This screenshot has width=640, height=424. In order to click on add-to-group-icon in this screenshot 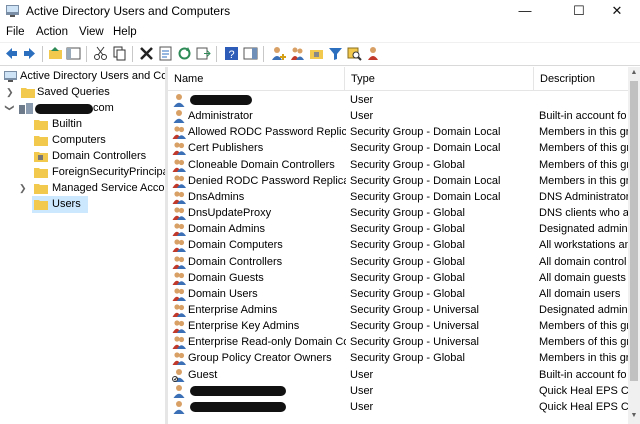, I will do `click(373, 53)`.